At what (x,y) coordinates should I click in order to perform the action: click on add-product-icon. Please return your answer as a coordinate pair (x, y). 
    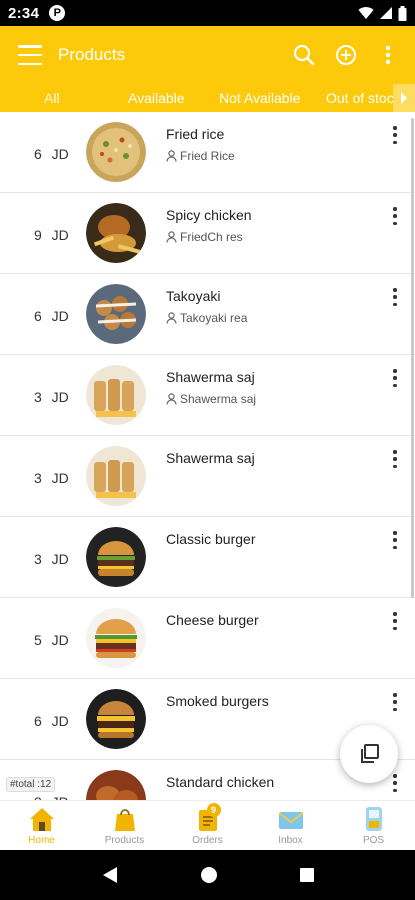
    Looking at the image, I should click on (346, 55).